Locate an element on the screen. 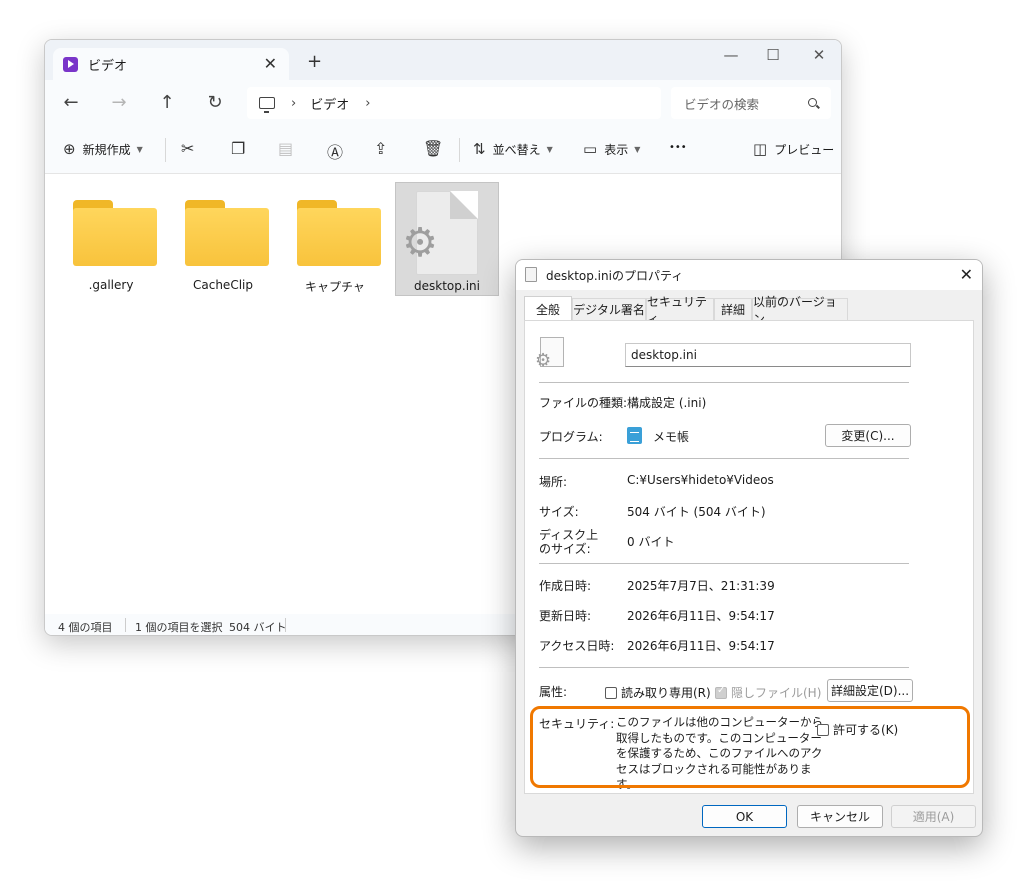 The image size is (1021, 881). rename-icon: Ⓐ is located at coordinates (335, 151).